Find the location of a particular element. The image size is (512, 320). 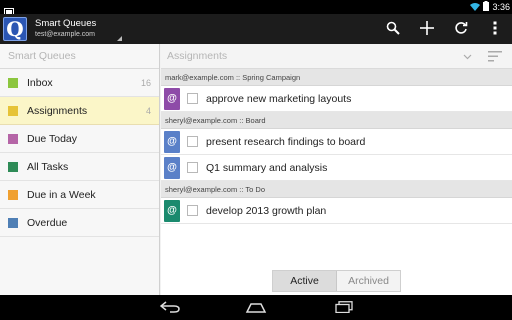

app-title: Smart Queues is located at coordinates (65, 23).